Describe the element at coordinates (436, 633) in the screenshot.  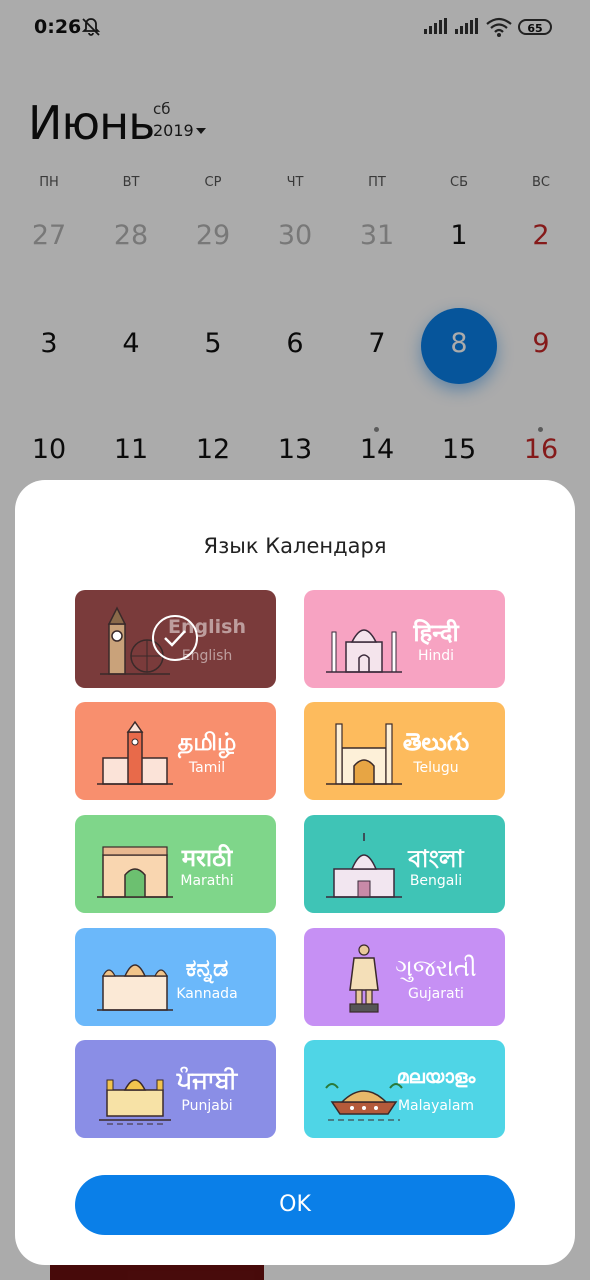
I see `language-script: हिन्दी` at that location.